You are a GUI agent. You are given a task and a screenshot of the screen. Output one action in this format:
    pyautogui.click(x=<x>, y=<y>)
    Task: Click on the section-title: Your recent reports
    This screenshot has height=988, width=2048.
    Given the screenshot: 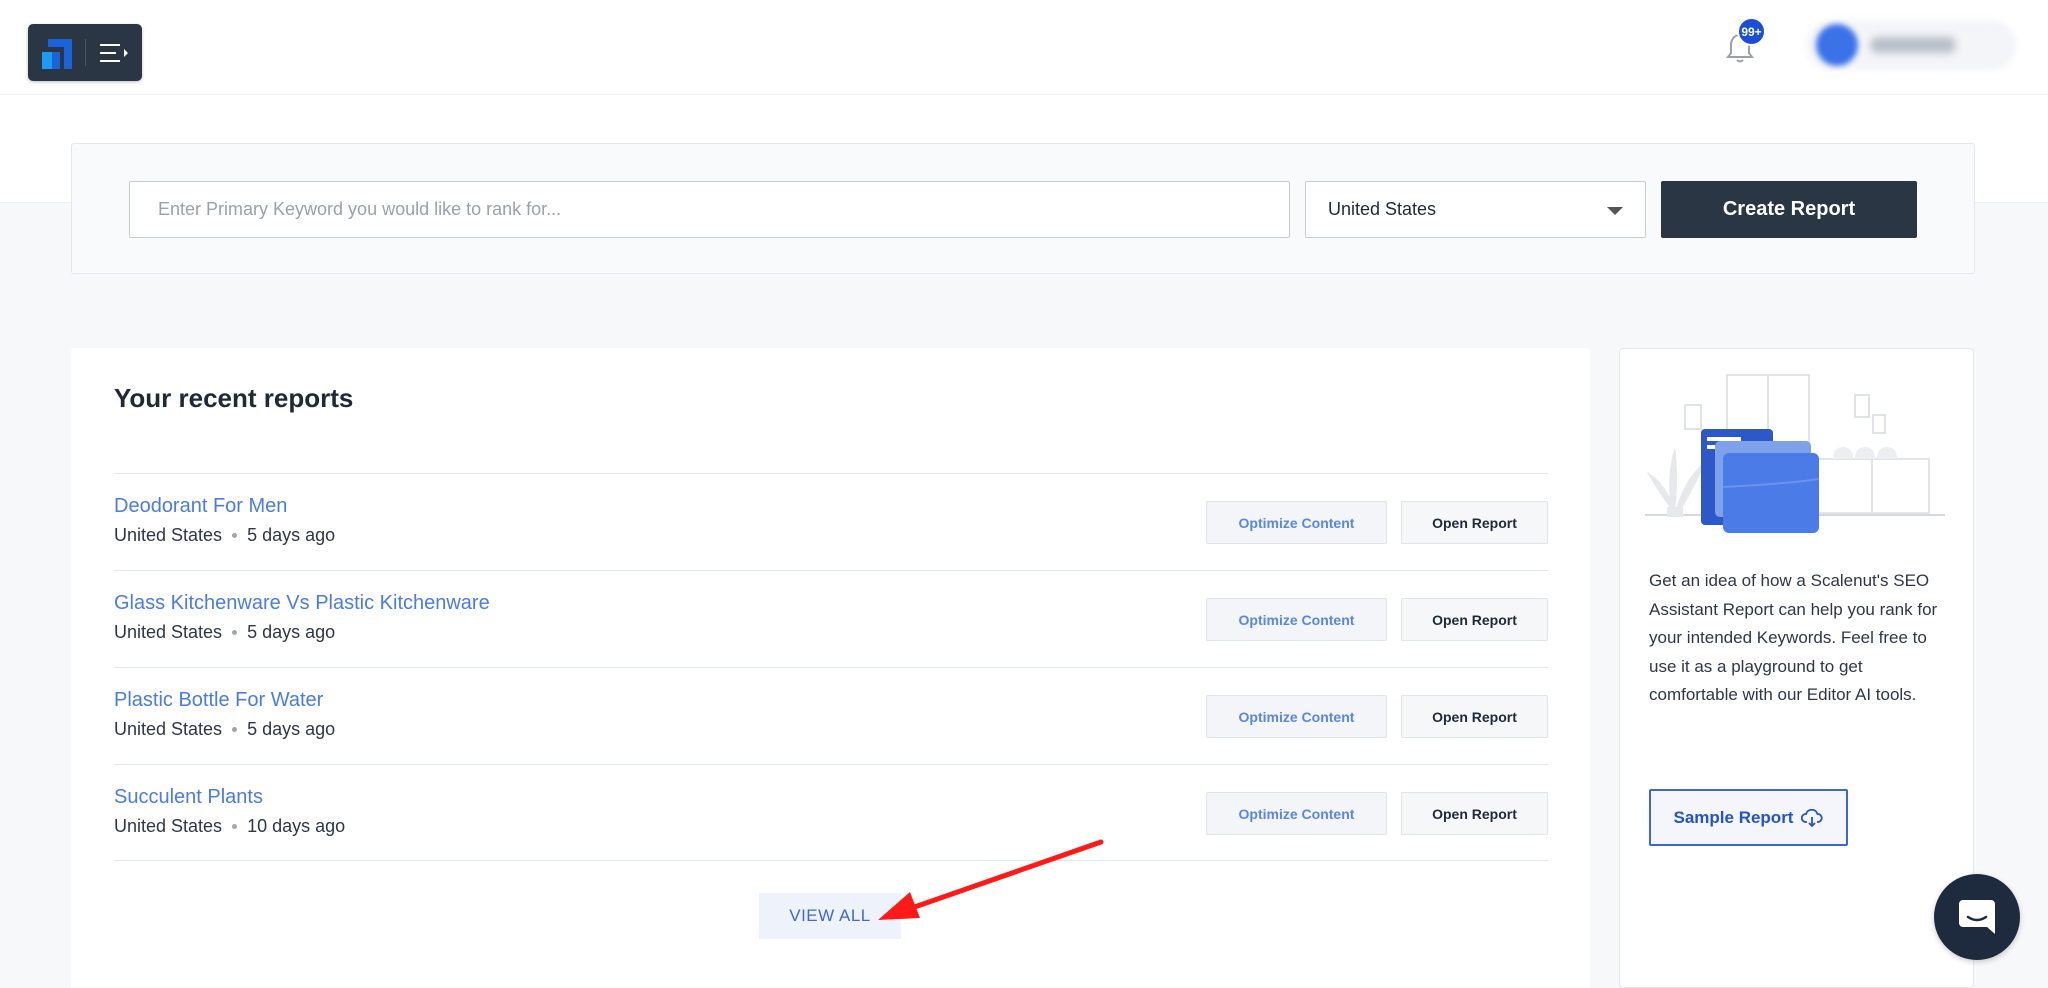 What is the action you would take?
    pyautogui.click(x=234, y=398)
    